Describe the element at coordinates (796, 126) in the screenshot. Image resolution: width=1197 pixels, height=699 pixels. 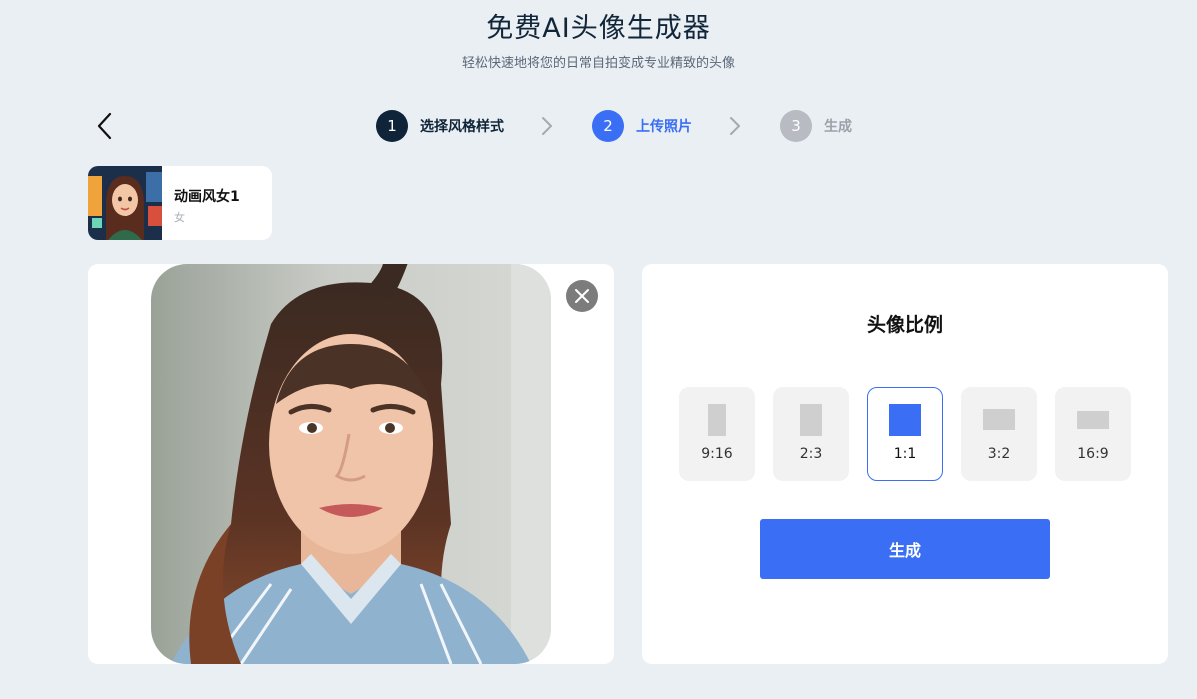
I see `step-number: 3` at that location.